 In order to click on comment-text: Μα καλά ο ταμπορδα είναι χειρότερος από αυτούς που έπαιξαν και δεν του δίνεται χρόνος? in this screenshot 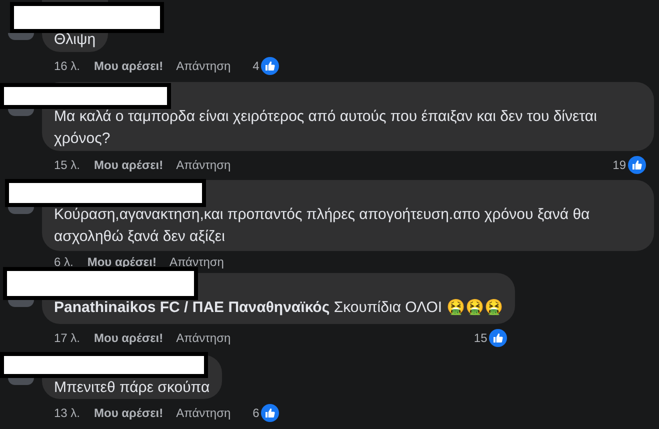, I will do `click(326, 128)`.